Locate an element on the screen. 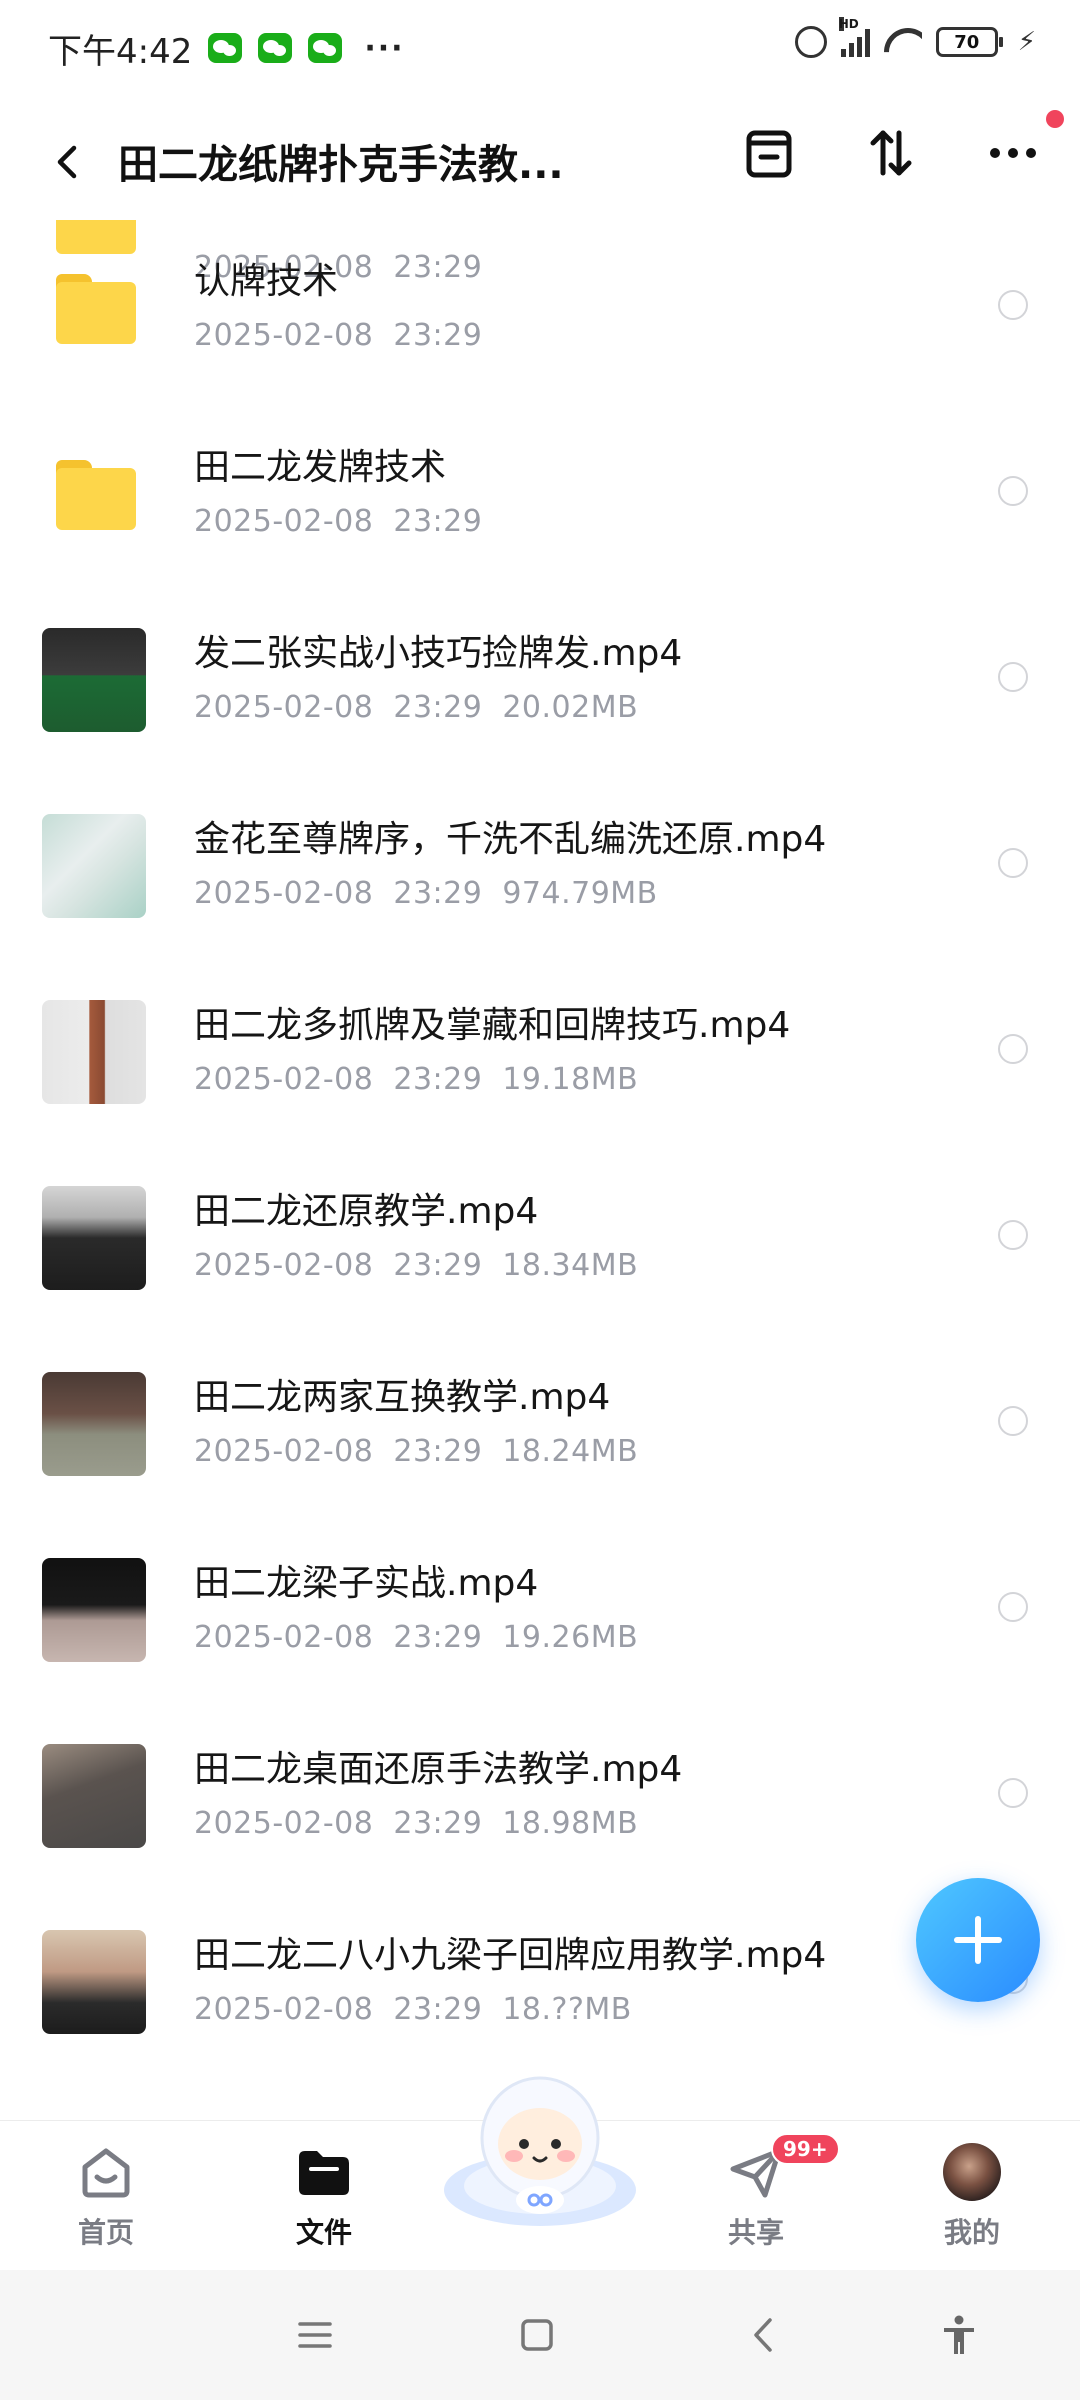 Image resolution: width=1080 pixels, height=2400 pixels. file-size: 18.??MB is located at coordinates (567, 2009).